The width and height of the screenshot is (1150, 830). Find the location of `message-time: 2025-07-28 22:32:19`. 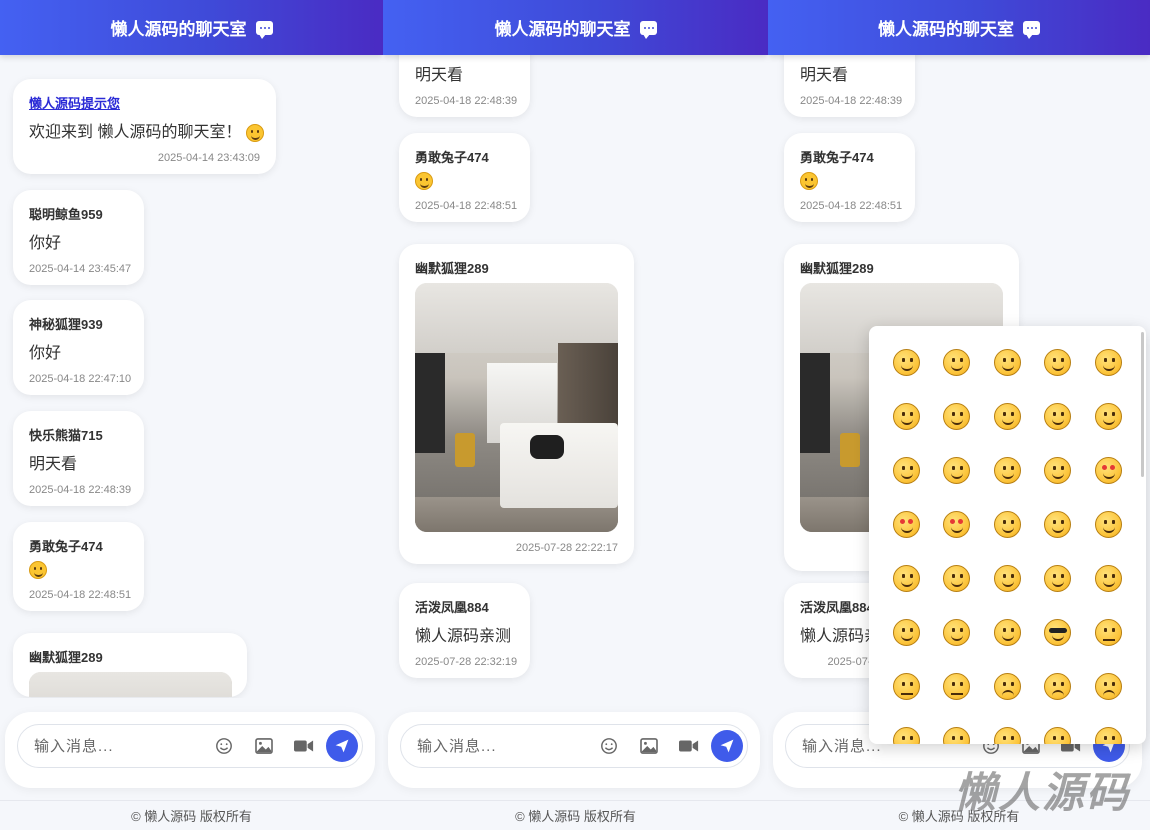

message-time: 2025-07-28 22:32:19 is located at coordinates (466, 662).